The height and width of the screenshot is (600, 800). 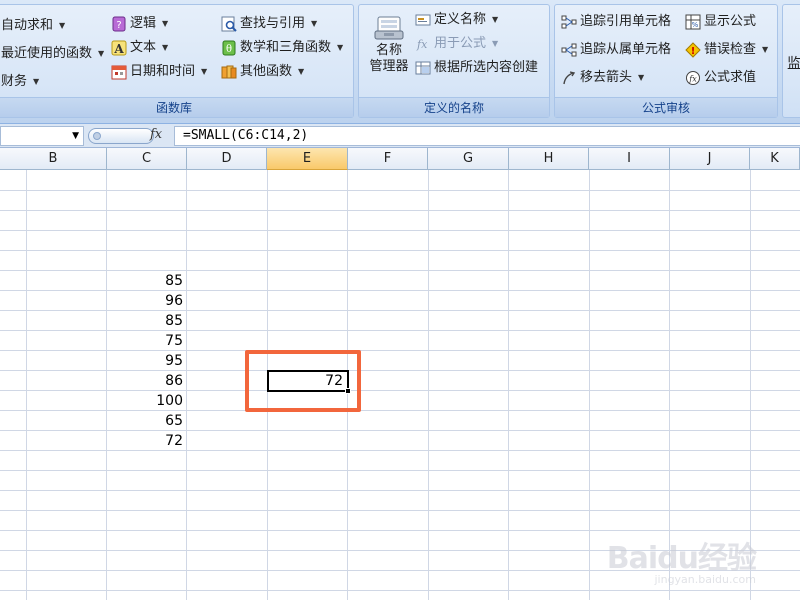 I want to click on name-manager-button: 名称 管理器, so click(x=389, y=54).